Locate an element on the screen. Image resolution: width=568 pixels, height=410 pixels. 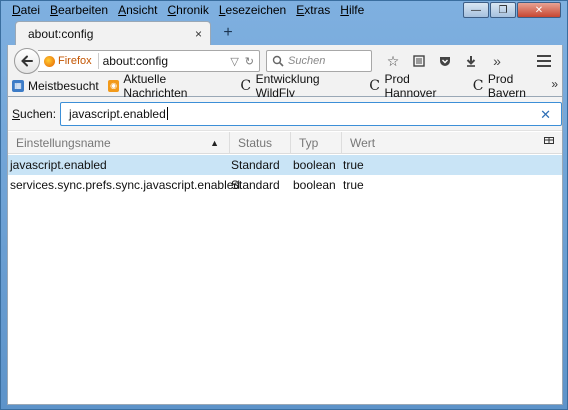
column-header-name: Einstellungsname ▲ is located at coordinates (119, 142).